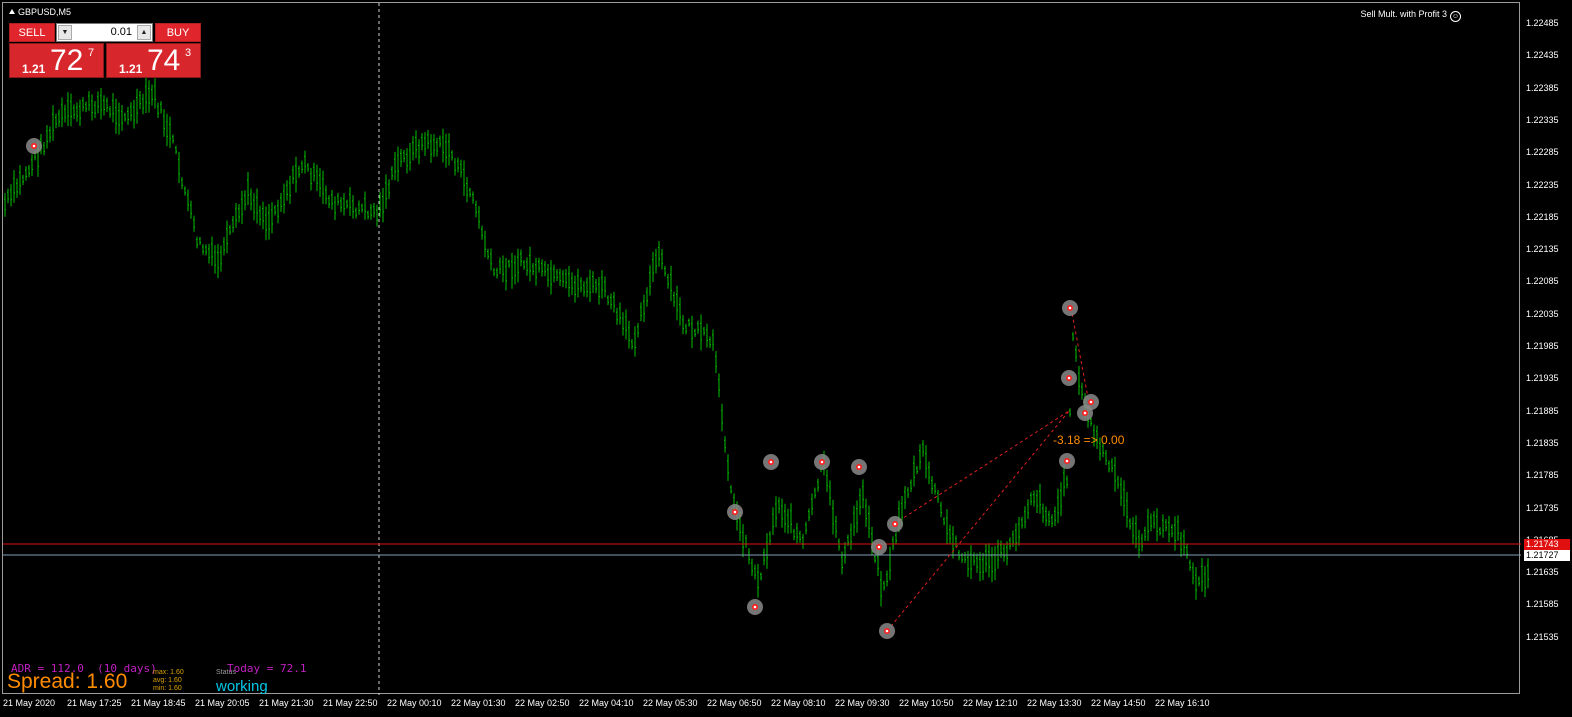 The width and height of the screenshot is (1572, 717). I want to click on smiley-icon: ☺, so click(1455, 16).